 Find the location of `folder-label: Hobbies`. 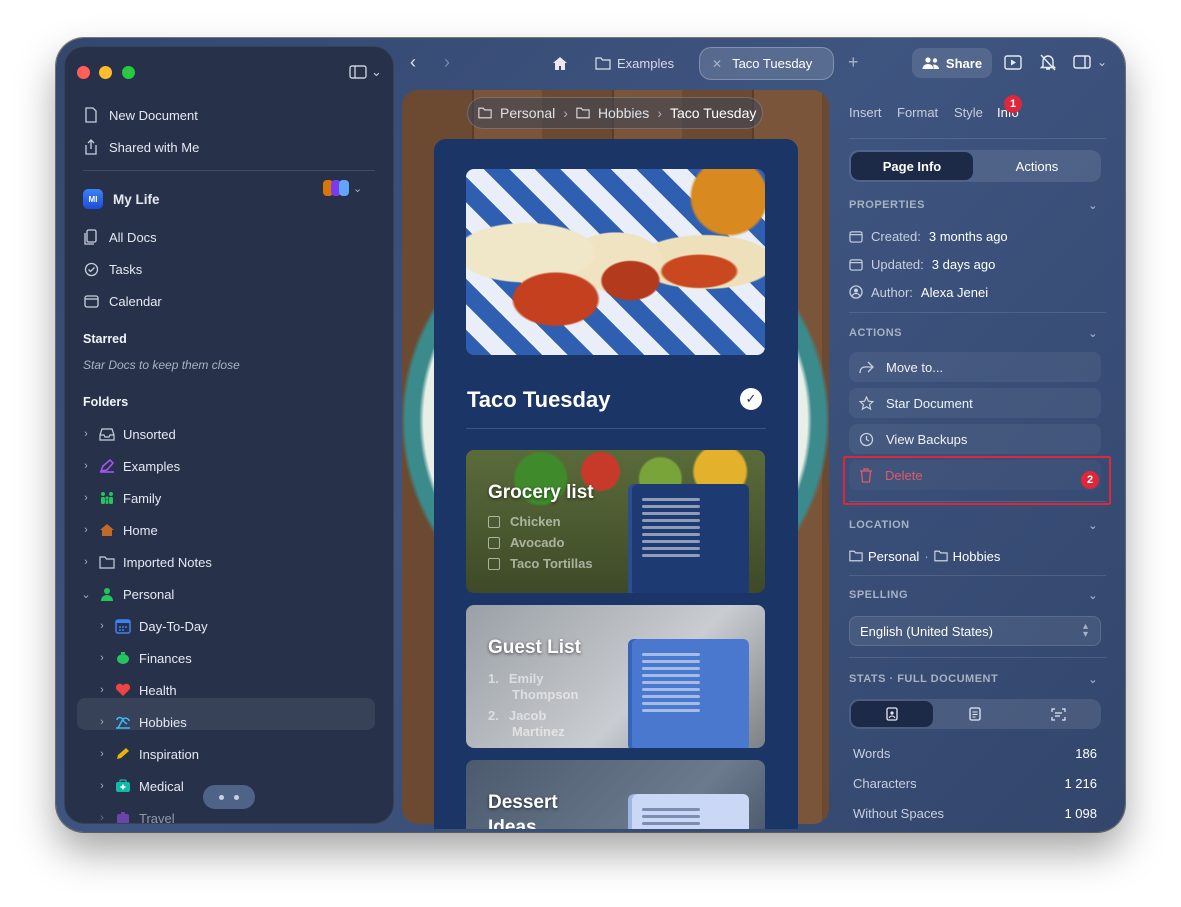

folder-label: Hobbies is located at coordinates (163, 722).